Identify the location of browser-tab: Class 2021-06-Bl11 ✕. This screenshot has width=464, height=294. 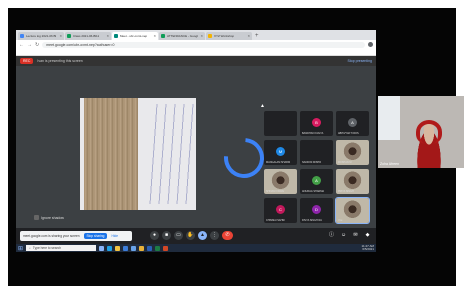
(88, 36).